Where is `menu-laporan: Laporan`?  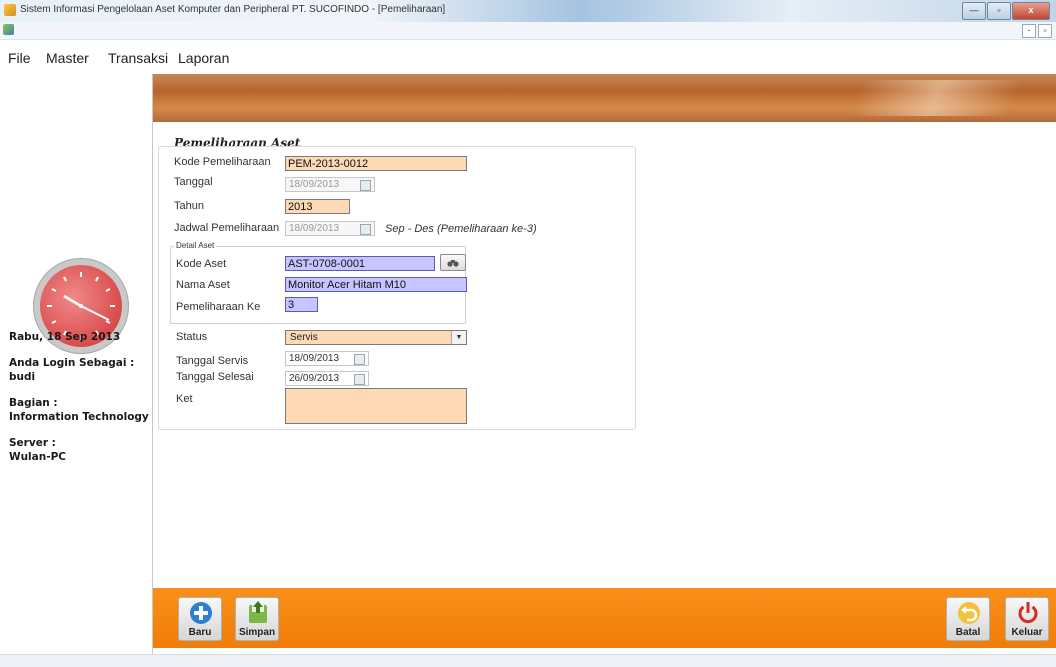
menu-laporan: Laporan is located at coordinates (203, 58).